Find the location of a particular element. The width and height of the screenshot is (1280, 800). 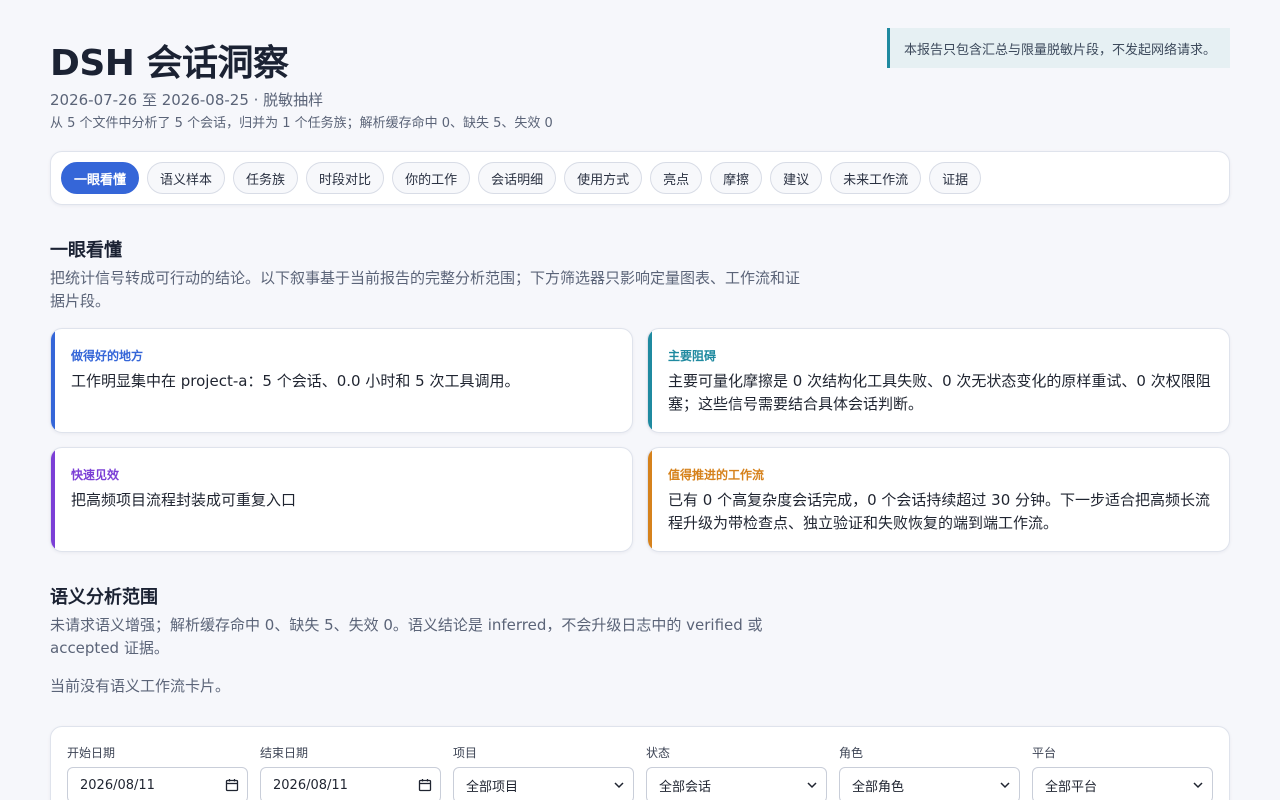

project-select: 全部项目 is located at coordinates (543, 783).